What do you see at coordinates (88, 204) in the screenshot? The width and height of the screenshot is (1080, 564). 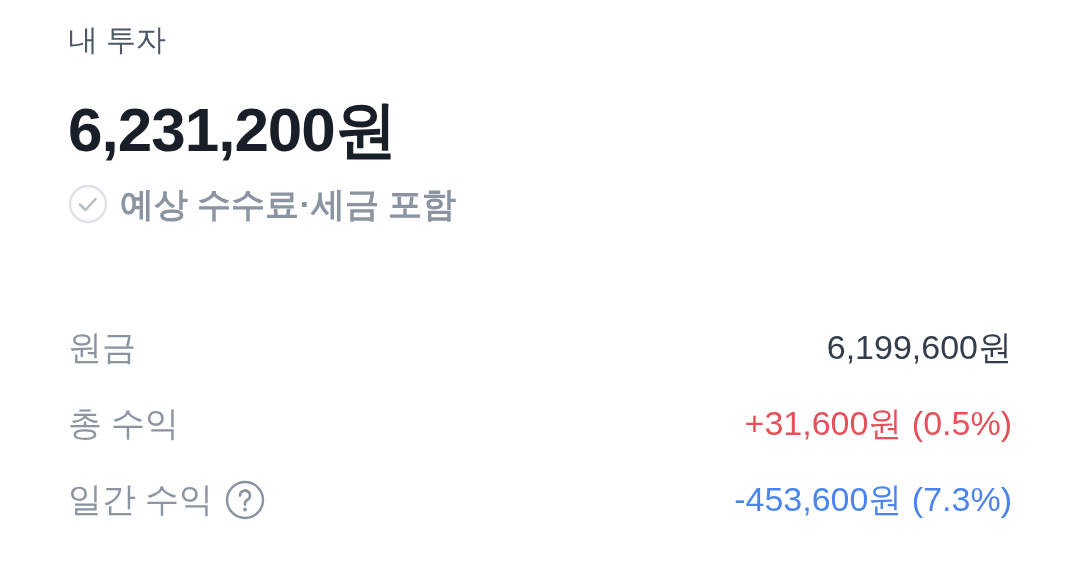 I see `check-icon` at bounding box center [88, 204].